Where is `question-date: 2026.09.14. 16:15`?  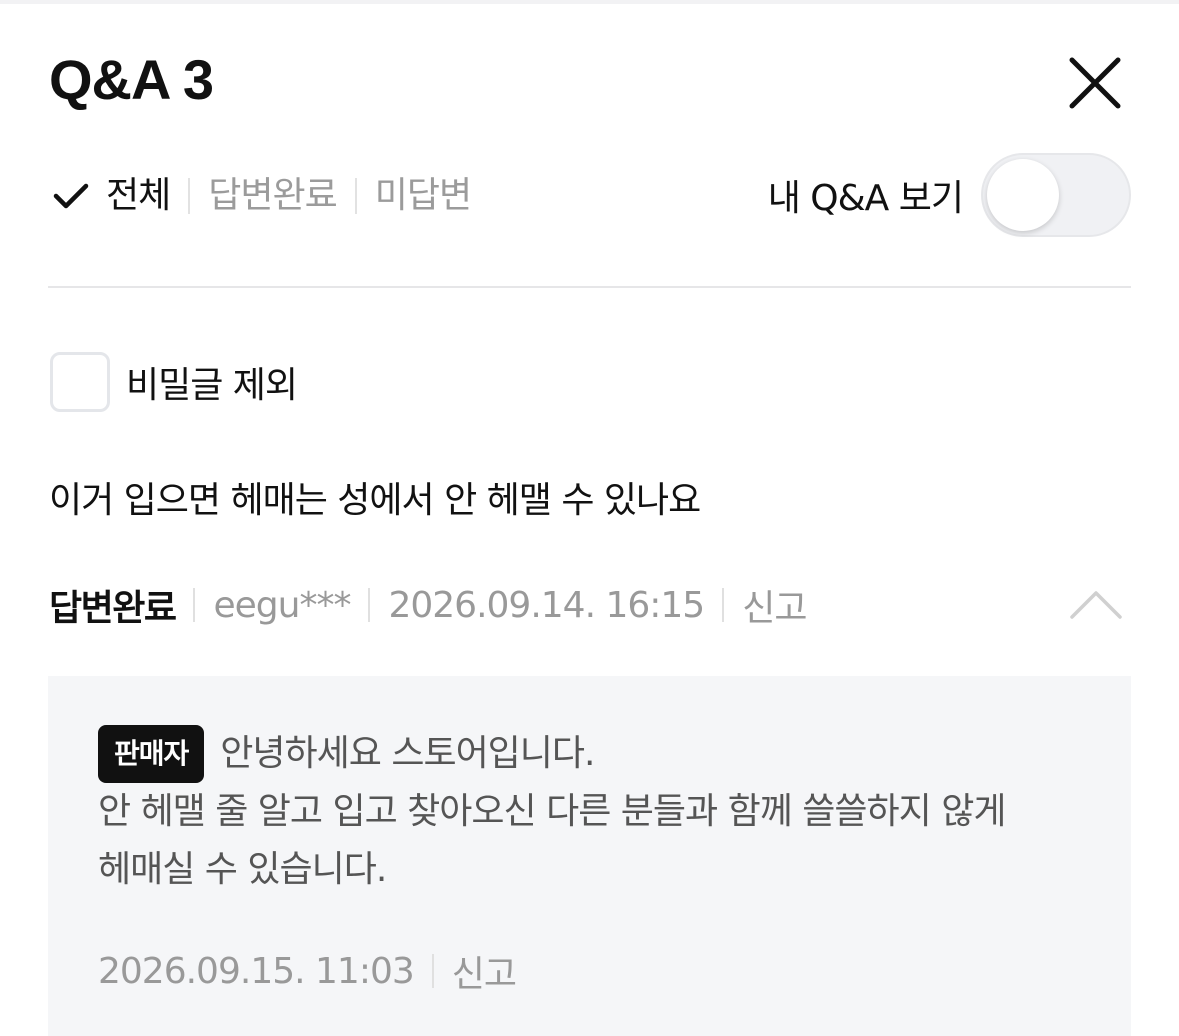
question-date: 2026.09.14. 16:15 is located at coordinates (546, 605).